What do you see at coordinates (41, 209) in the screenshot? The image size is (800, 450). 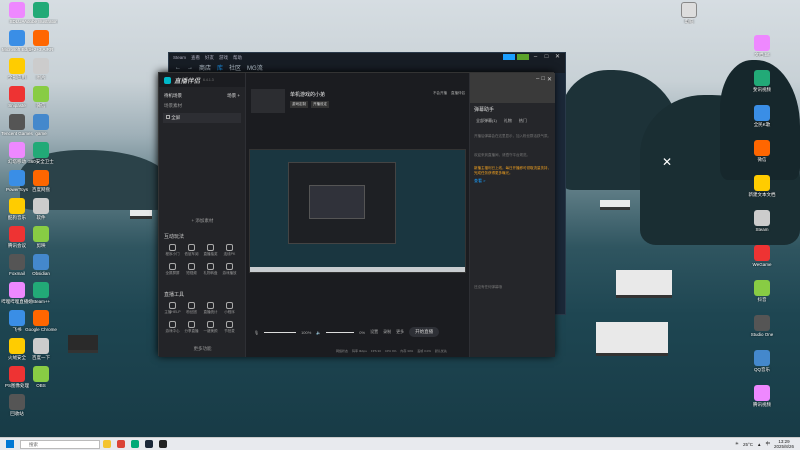 I see `desktop-icon: 软件` at bounding box center [41, 209].